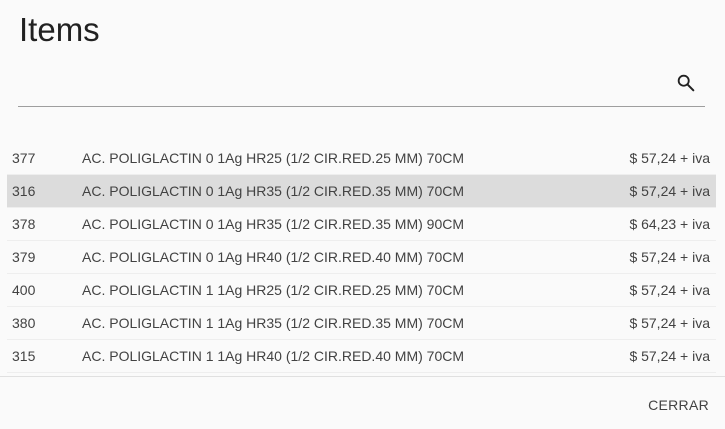  Describe the element at coordinates (678, 405) in the screenshot. I see `close-button: CERRAR` at that location.